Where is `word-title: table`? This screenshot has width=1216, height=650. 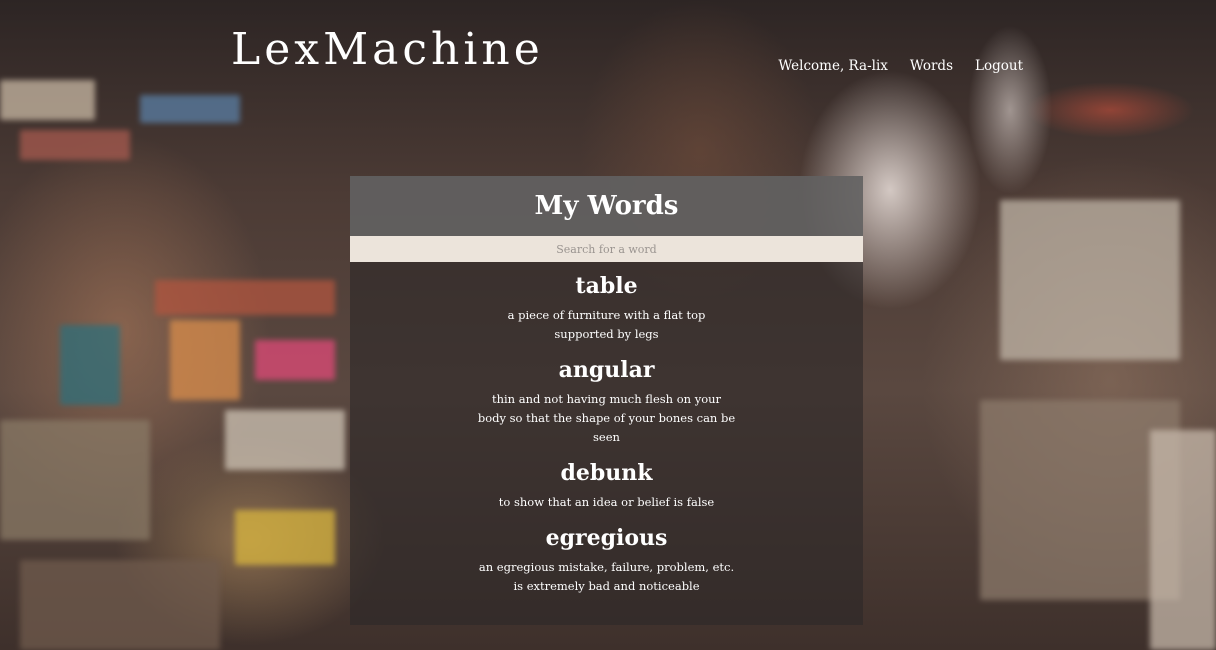 word-title: table is located at coordinates (606, 286).